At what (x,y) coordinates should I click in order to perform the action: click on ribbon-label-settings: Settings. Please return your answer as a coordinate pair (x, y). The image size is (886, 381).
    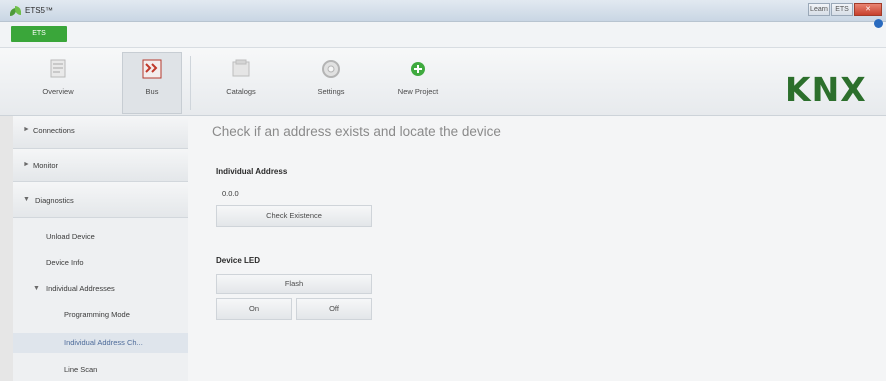
    Looking at the image, I should click on (331, 91).